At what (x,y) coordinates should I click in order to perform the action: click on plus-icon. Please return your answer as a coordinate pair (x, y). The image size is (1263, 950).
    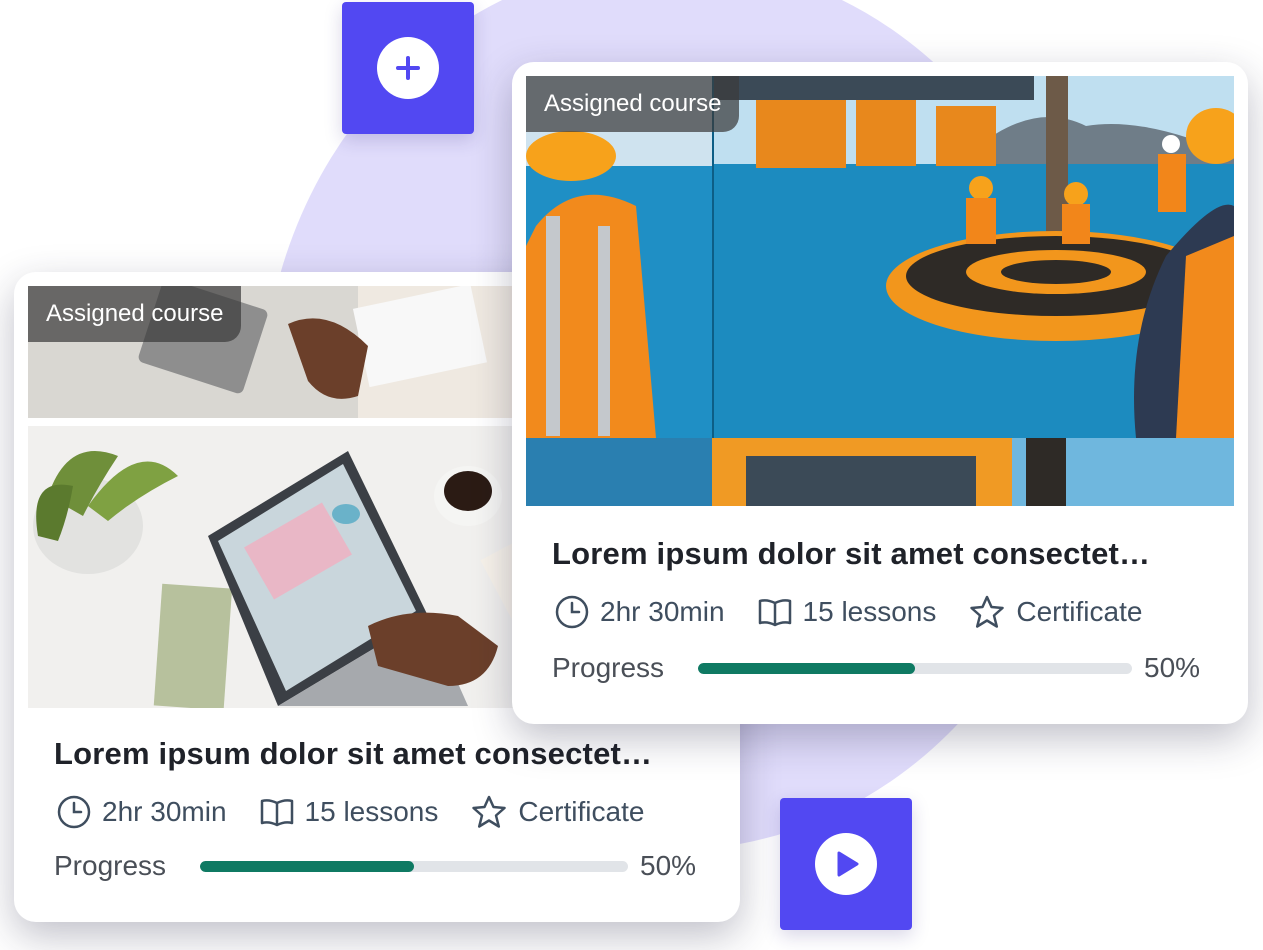
    Looking at the image, I should click on (408, 68).